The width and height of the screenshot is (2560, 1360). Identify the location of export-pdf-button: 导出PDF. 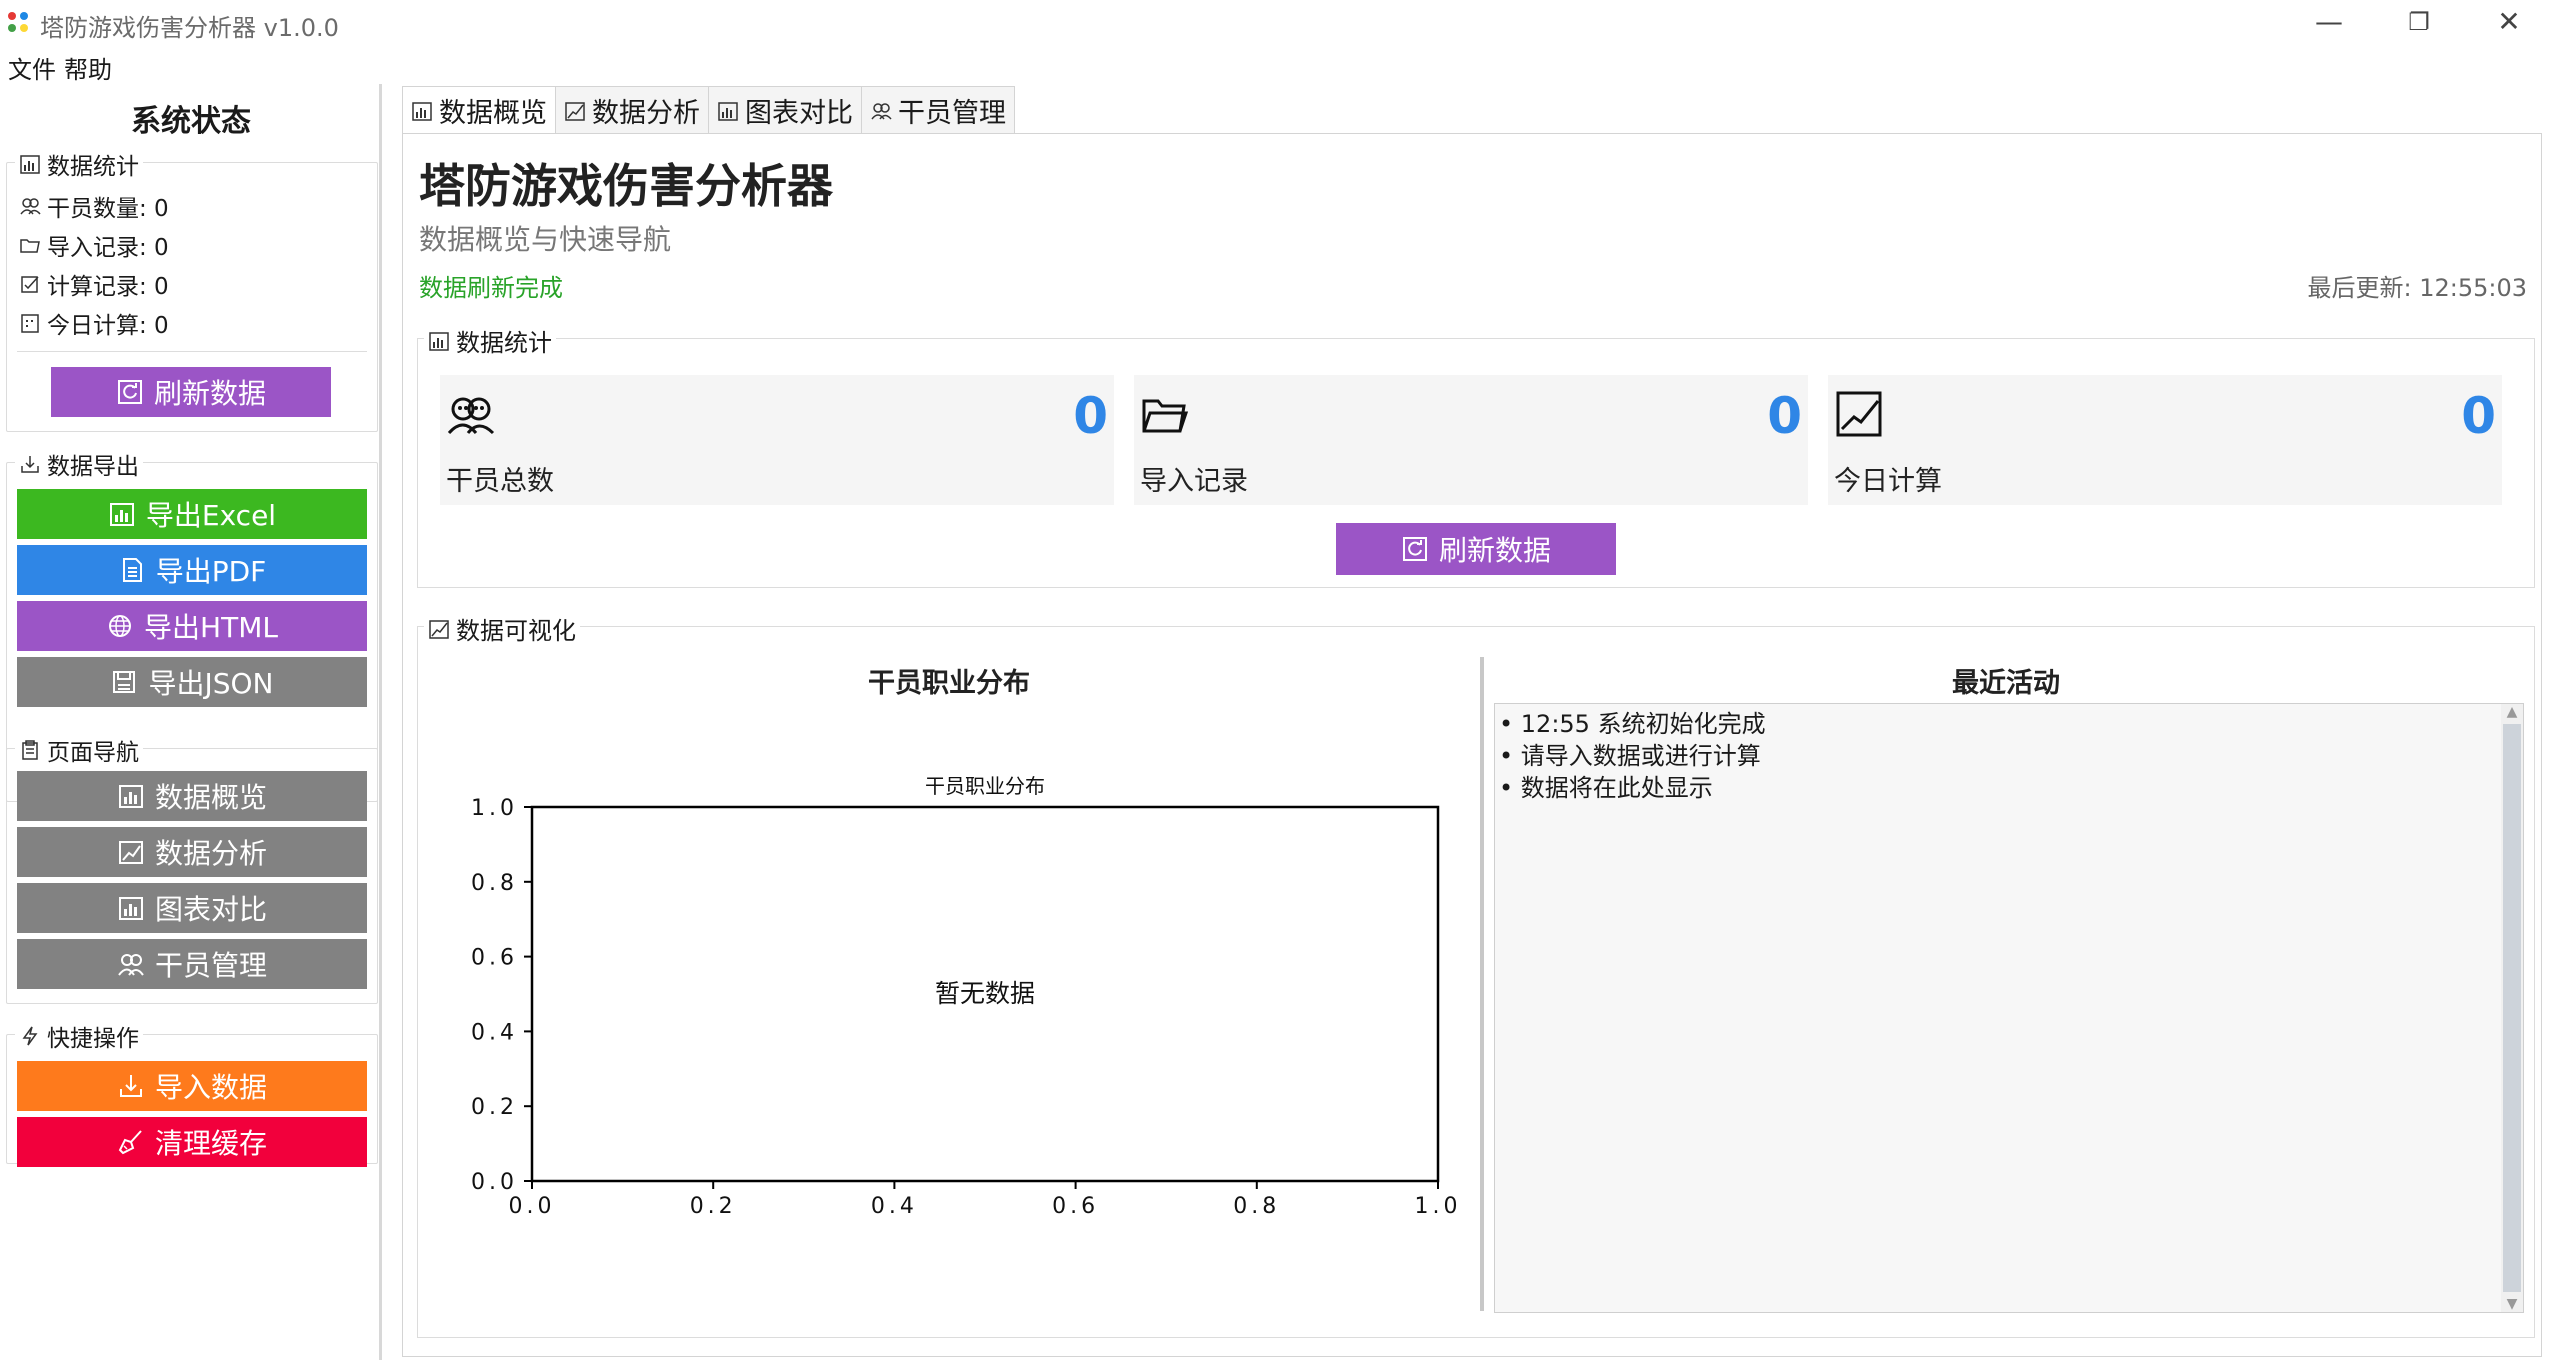
(192, 570).